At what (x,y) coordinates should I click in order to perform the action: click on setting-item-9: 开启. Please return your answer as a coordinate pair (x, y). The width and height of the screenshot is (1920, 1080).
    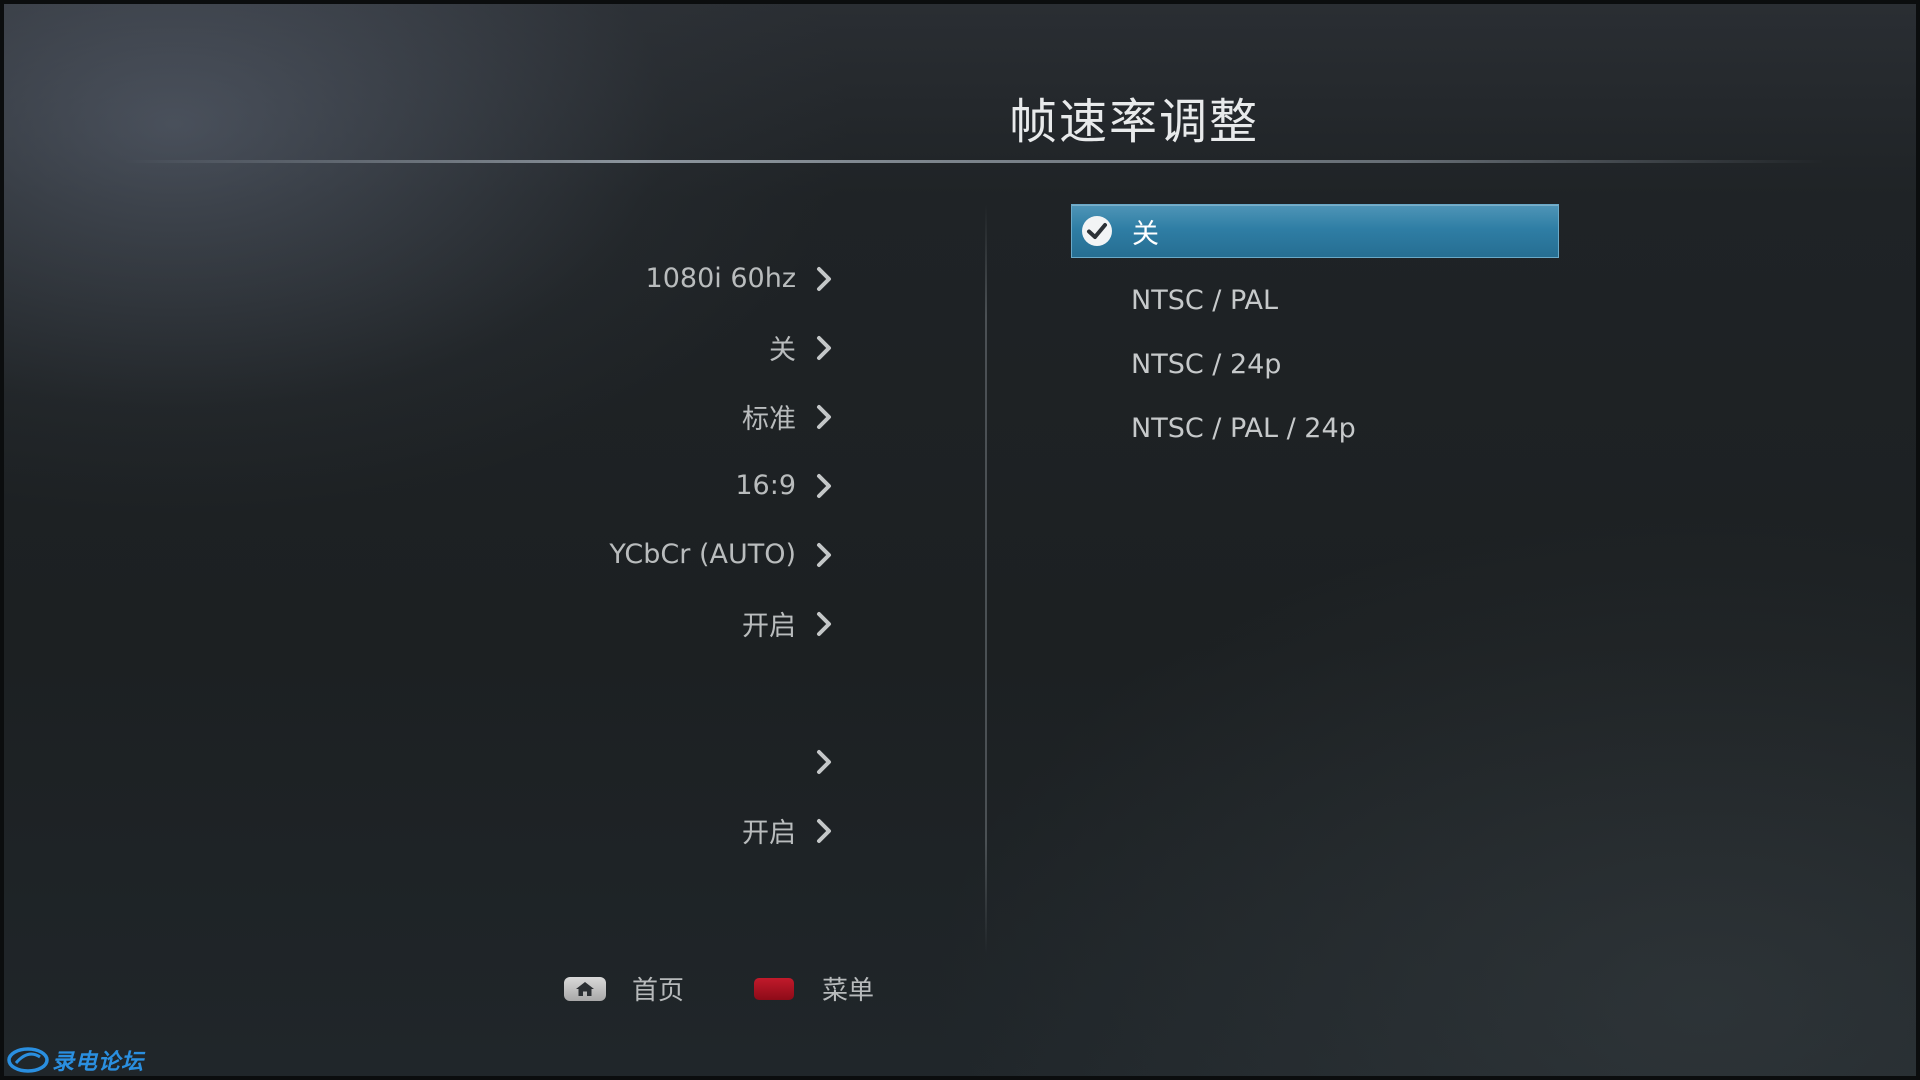
    Looking at the image, I should click on (619, 830).